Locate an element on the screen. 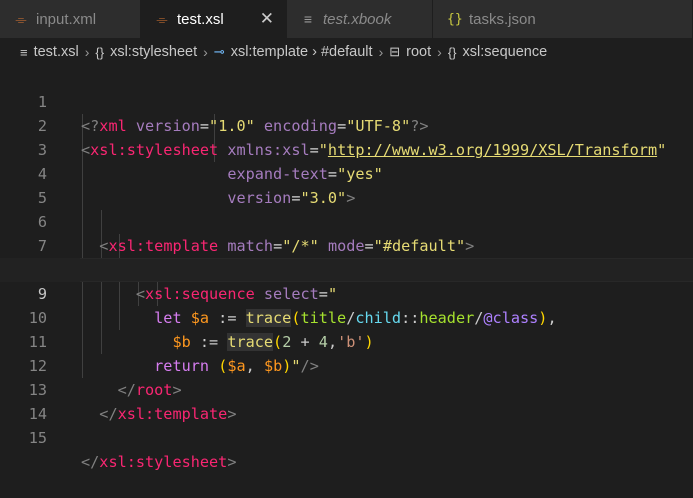 This screenshot has width=693, height=498. code-line: 8 <xsl:sequence select=" is located at coordinates (346, 268).